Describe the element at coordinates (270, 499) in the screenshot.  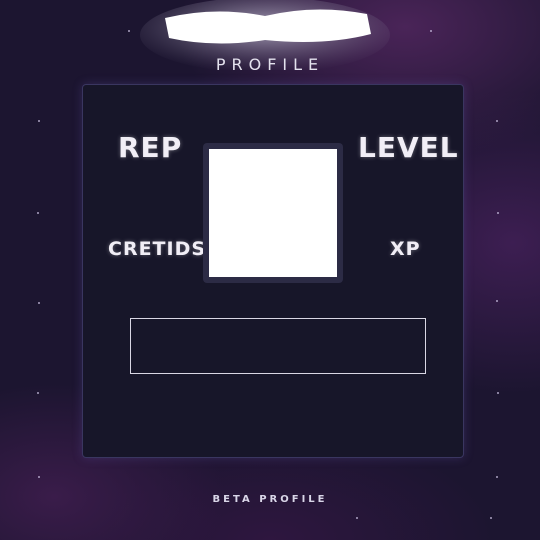
I see `footer-text: BETA PROFILE` at that location.